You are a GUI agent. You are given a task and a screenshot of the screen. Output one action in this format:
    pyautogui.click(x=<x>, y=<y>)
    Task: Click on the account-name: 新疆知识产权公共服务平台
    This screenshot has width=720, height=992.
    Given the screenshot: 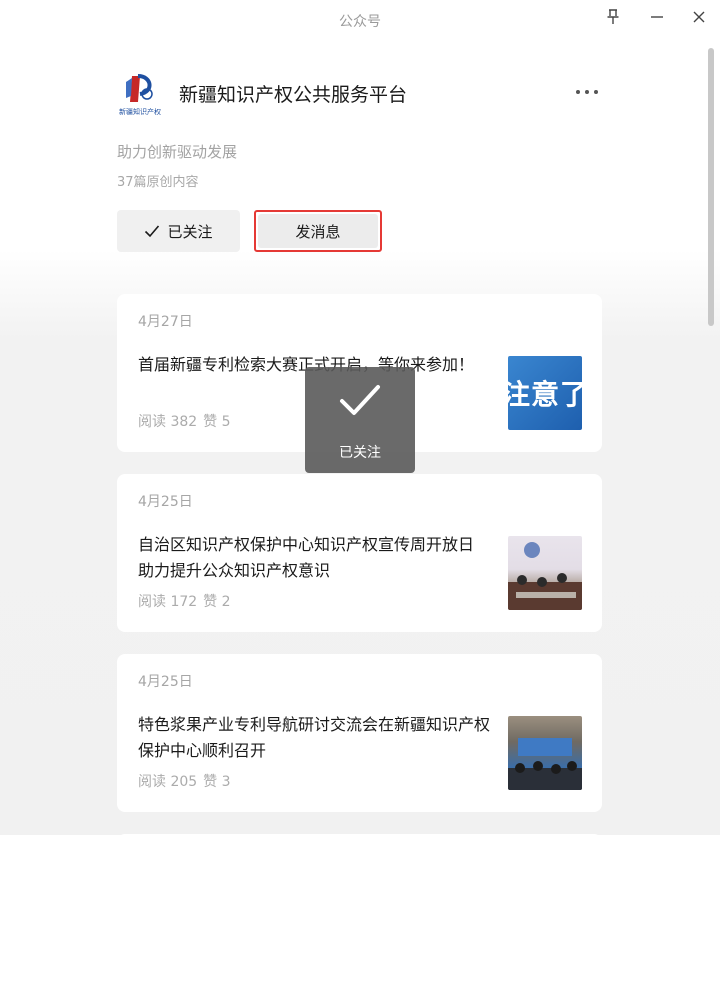 What is the action you would take?
    pyautogui.click(x=293, y=95)
    